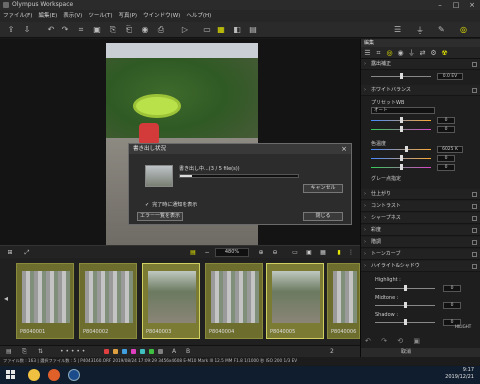 The height and width of the screenshot is (384, 480). I want to click on sort-icon: ⇅, so click(40, 352).